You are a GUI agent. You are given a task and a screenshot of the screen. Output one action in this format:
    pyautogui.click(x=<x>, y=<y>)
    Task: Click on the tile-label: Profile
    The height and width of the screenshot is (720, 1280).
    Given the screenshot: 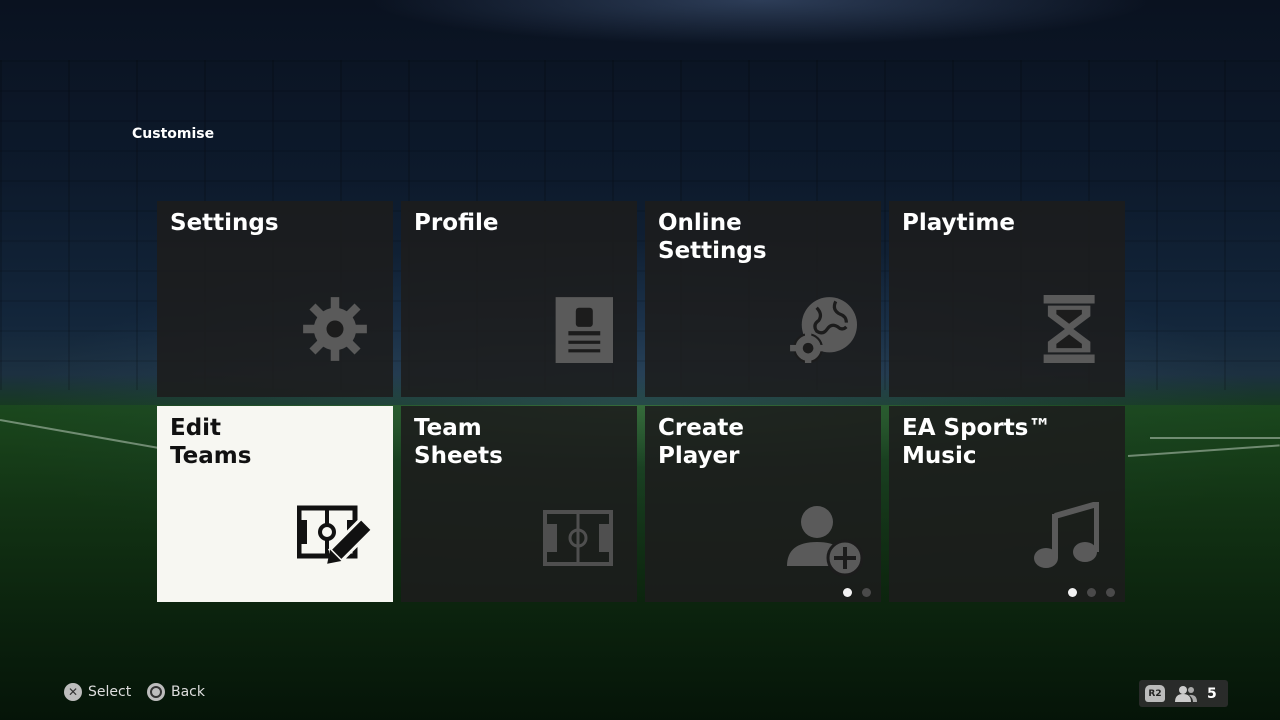 What is the action you would take?
    pyautogui.click(x=456, y=223)
    